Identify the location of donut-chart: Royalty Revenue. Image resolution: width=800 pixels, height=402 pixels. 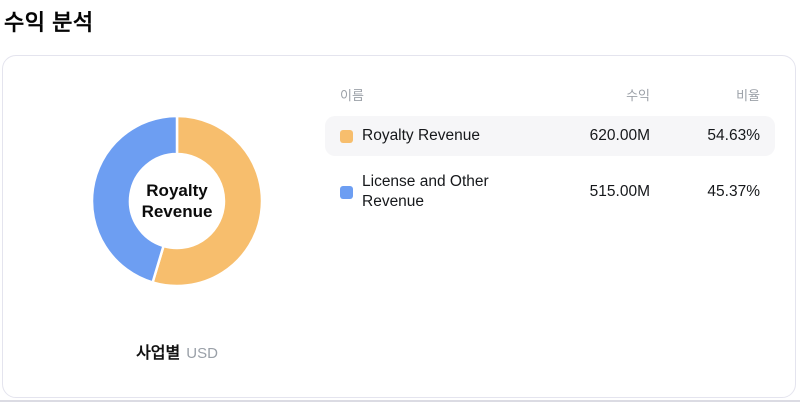
(177, 201).